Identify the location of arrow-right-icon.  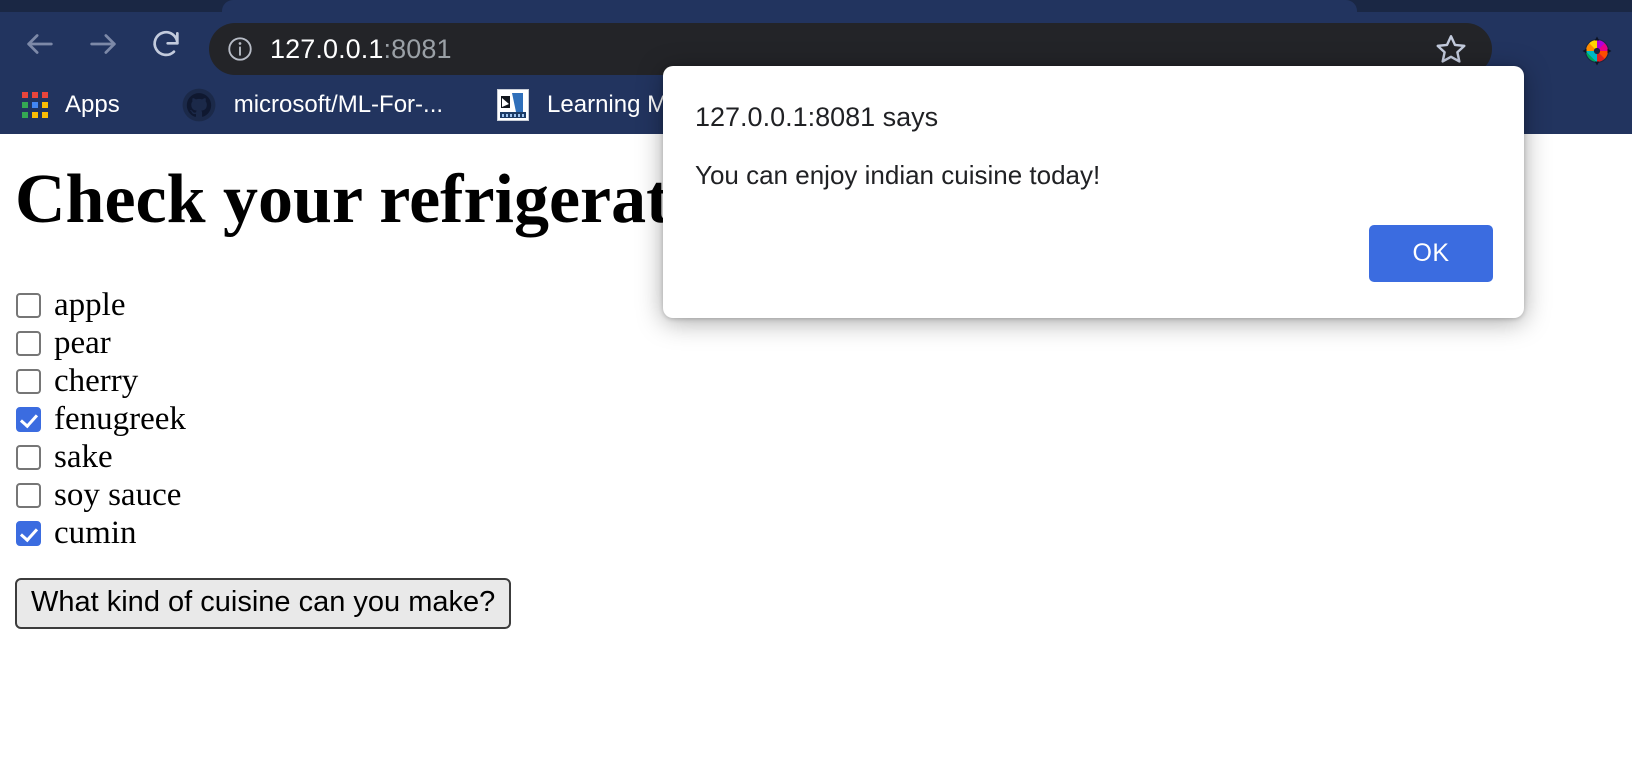
(103, 44).